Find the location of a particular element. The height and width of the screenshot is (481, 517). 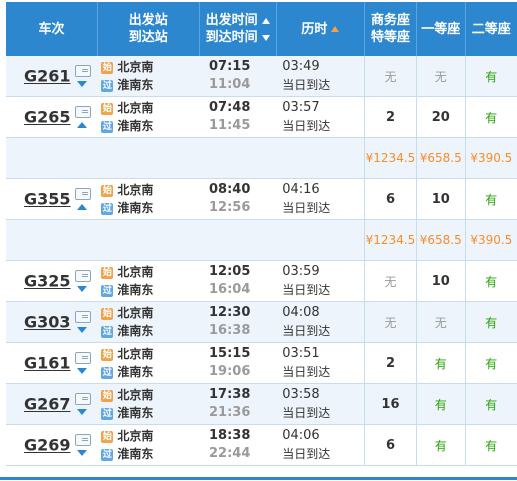

duration-cell: 04:16 当日到达 is located at coordinates (320, 199).